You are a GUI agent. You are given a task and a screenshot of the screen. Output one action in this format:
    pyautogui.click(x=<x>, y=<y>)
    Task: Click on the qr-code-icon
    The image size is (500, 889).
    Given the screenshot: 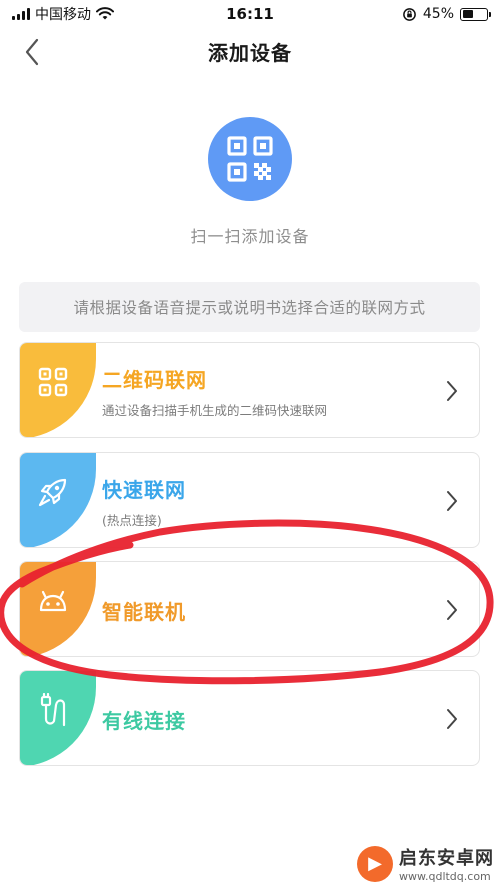 What is the action you would take?
    pyautogui.click(x=250, y=159)
    